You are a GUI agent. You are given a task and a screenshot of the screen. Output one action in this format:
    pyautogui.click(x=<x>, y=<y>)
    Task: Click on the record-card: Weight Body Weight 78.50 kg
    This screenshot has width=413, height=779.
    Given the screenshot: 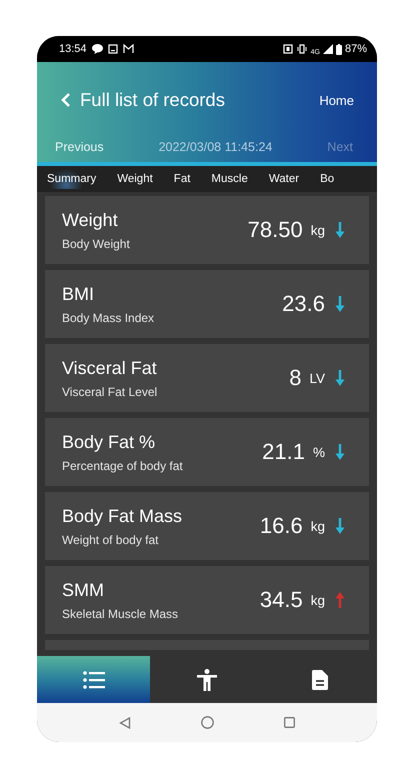 What is the action you would take?
    pyautogui.click(x=207, y=230)
    